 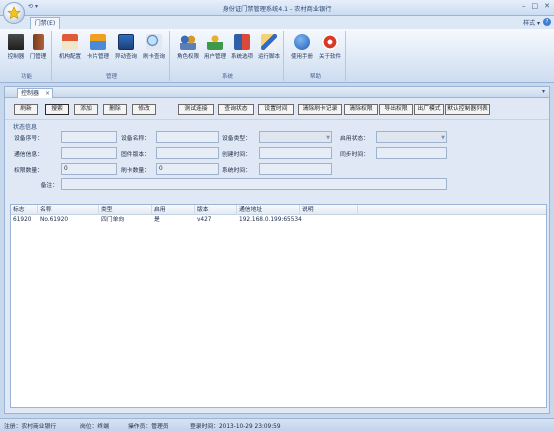 What do you see at coordinates (38, 42) in the screenshot?
I see `door-icon` at bounding box center [38, 42].